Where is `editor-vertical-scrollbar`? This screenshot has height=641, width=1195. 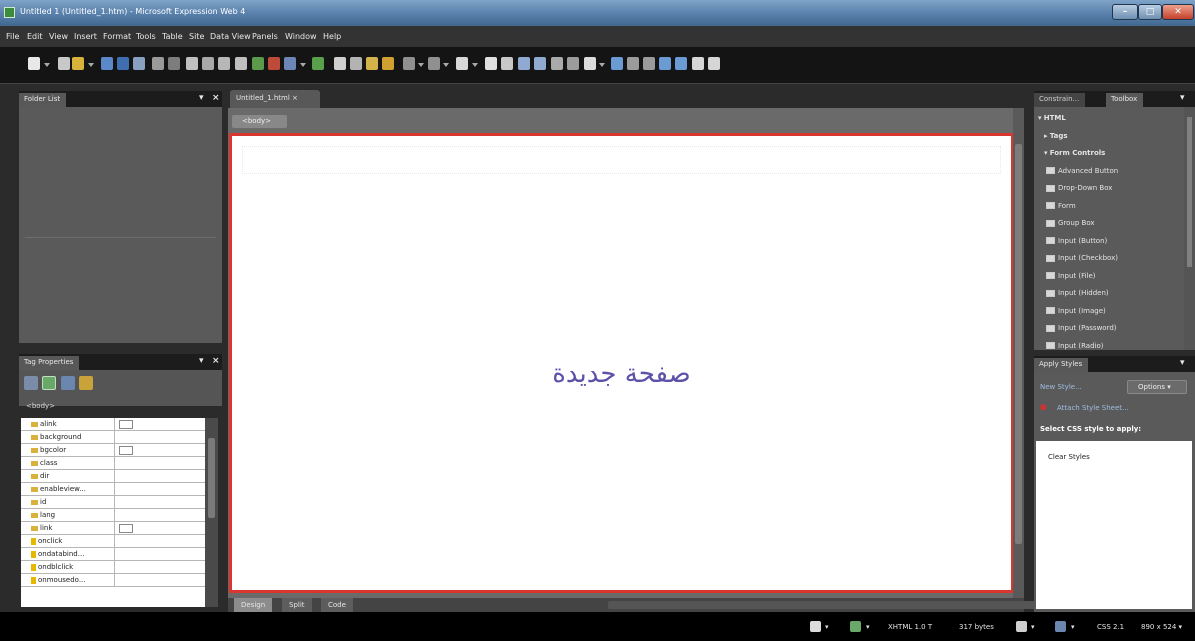 editor-vertical-scrollbar is located at coordinates (1018, 353).